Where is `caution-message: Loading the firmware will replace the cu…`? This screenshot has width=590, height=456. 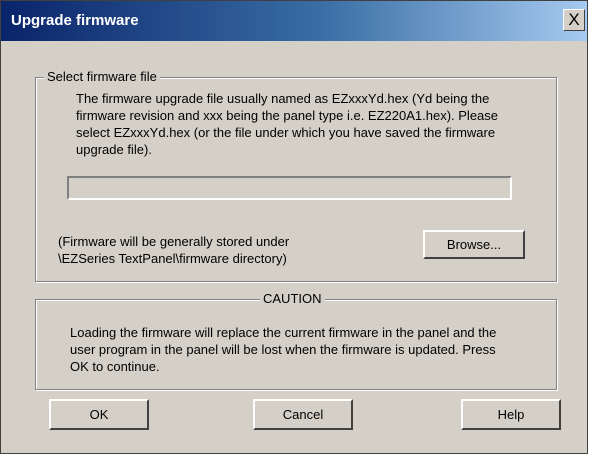 caution-message: Loading the firmware will replace the cu… is located at coordinates (283, 349).